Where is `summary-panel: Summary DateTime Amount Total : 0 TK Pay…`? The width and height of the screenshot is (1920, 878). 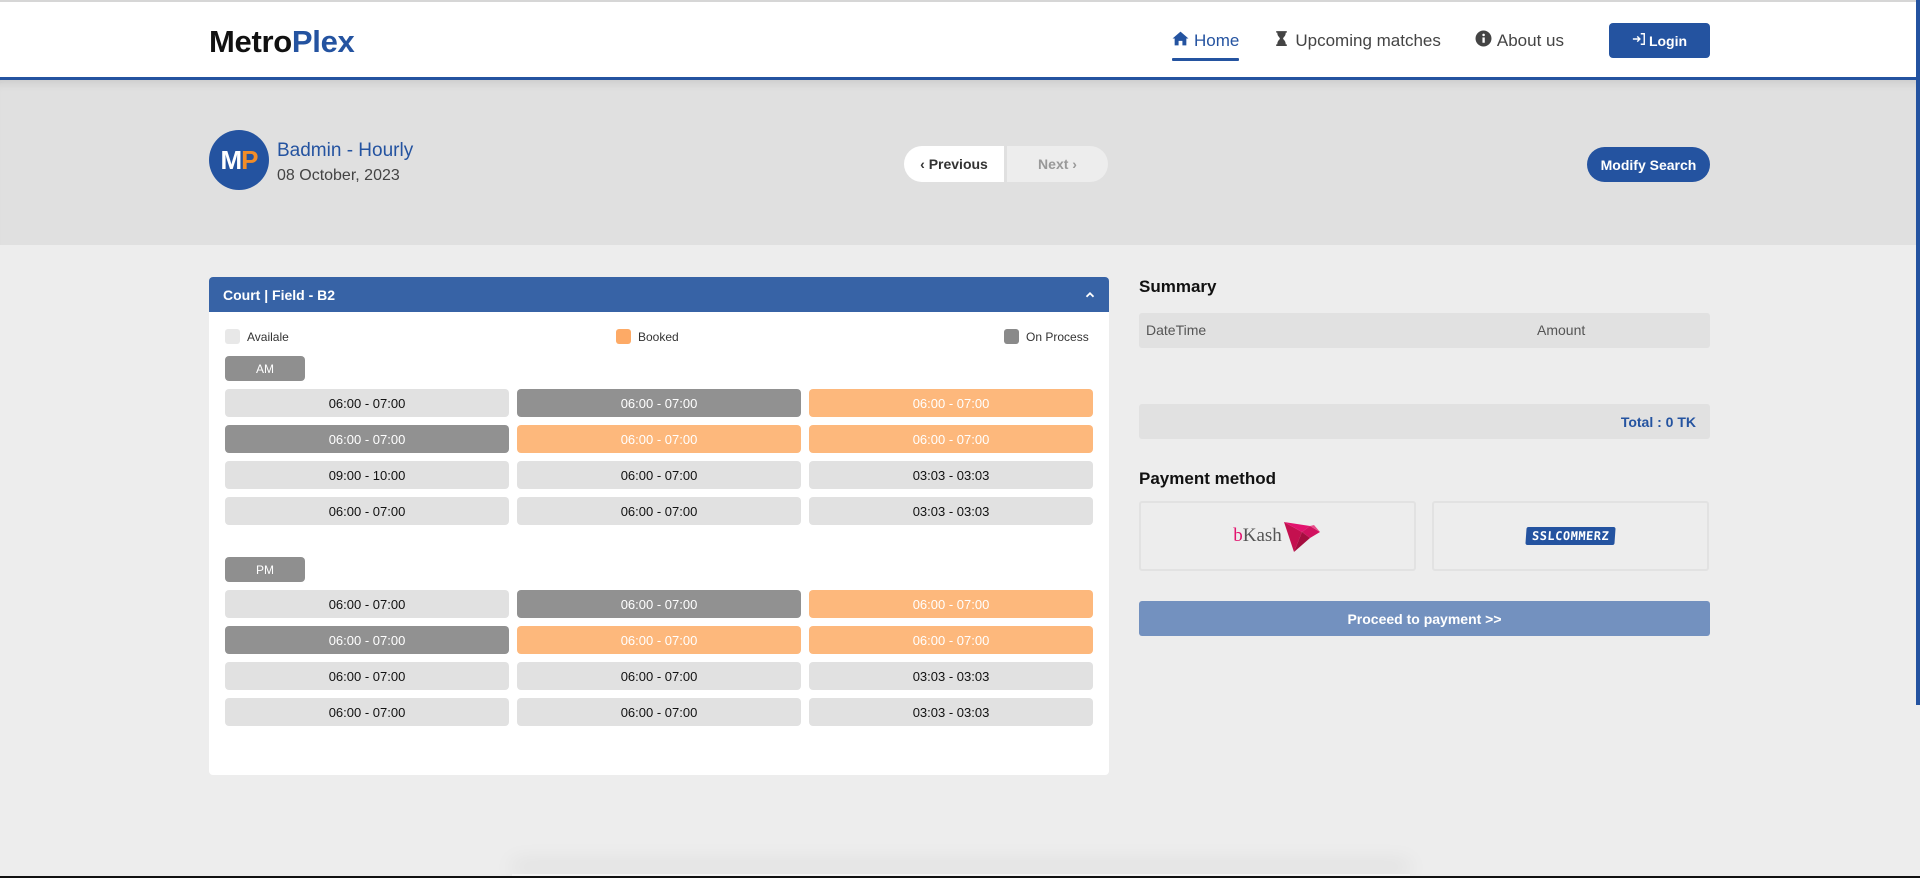 summary-panel: Summary DateTime Amount Total : 0 TK Pay… is located at coordinates (1424, 456).